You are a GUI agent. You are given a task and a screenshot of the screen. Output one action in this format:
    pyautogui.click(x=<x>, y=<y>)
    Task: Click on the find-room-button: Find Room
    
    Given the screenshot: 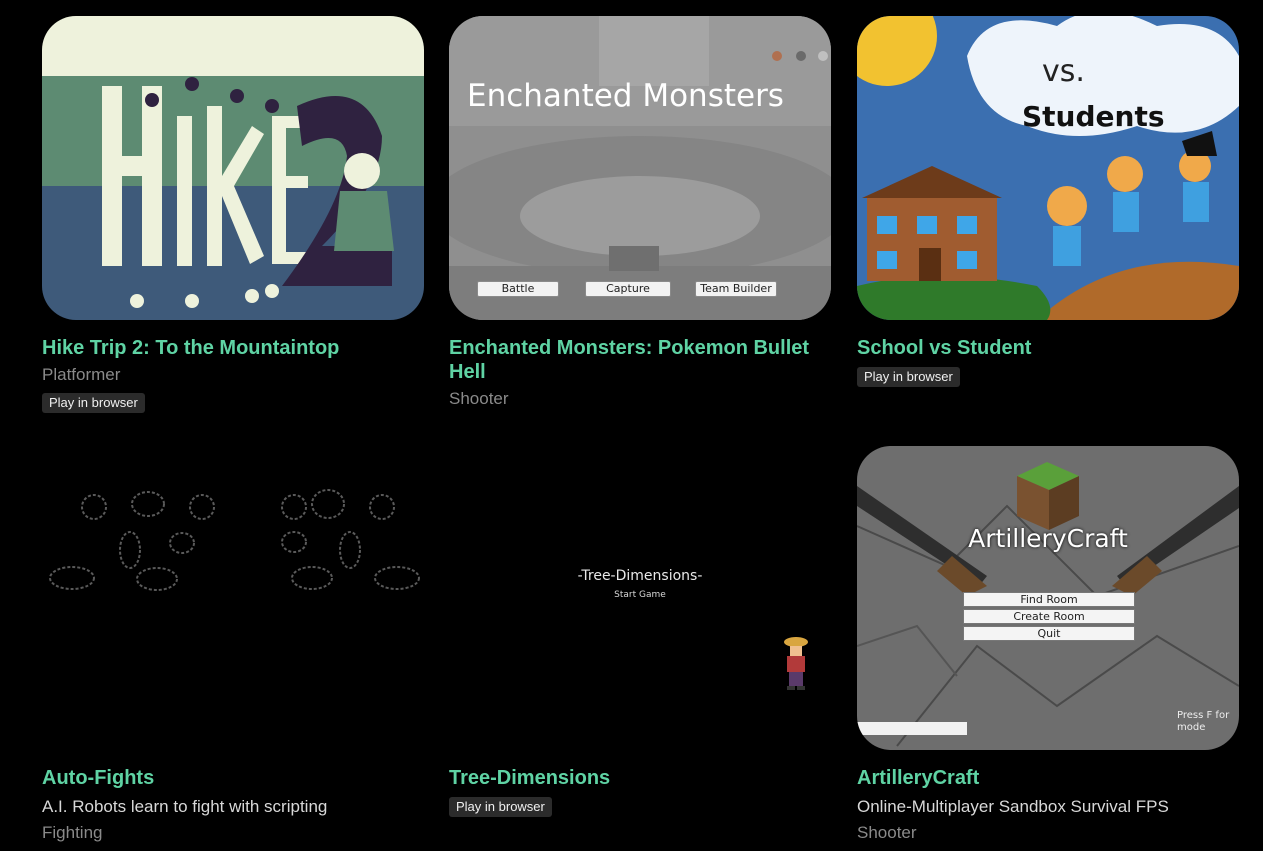 What is the action you would take?
    pyautogui.click(x=1049, y=599)
    